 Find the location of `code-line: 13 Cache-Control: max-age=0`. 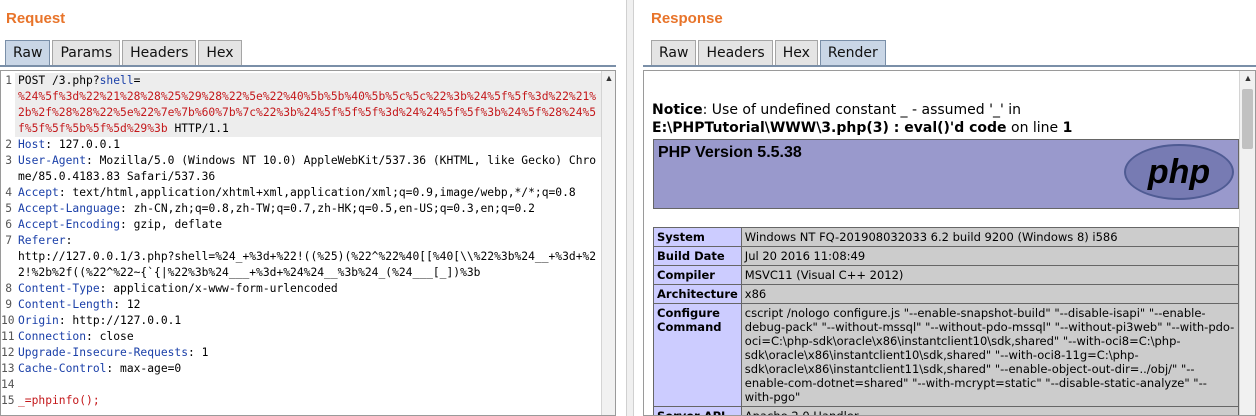

code-line: 13 Cache-Control: max-age=0 is located at coordinates (301, 369).